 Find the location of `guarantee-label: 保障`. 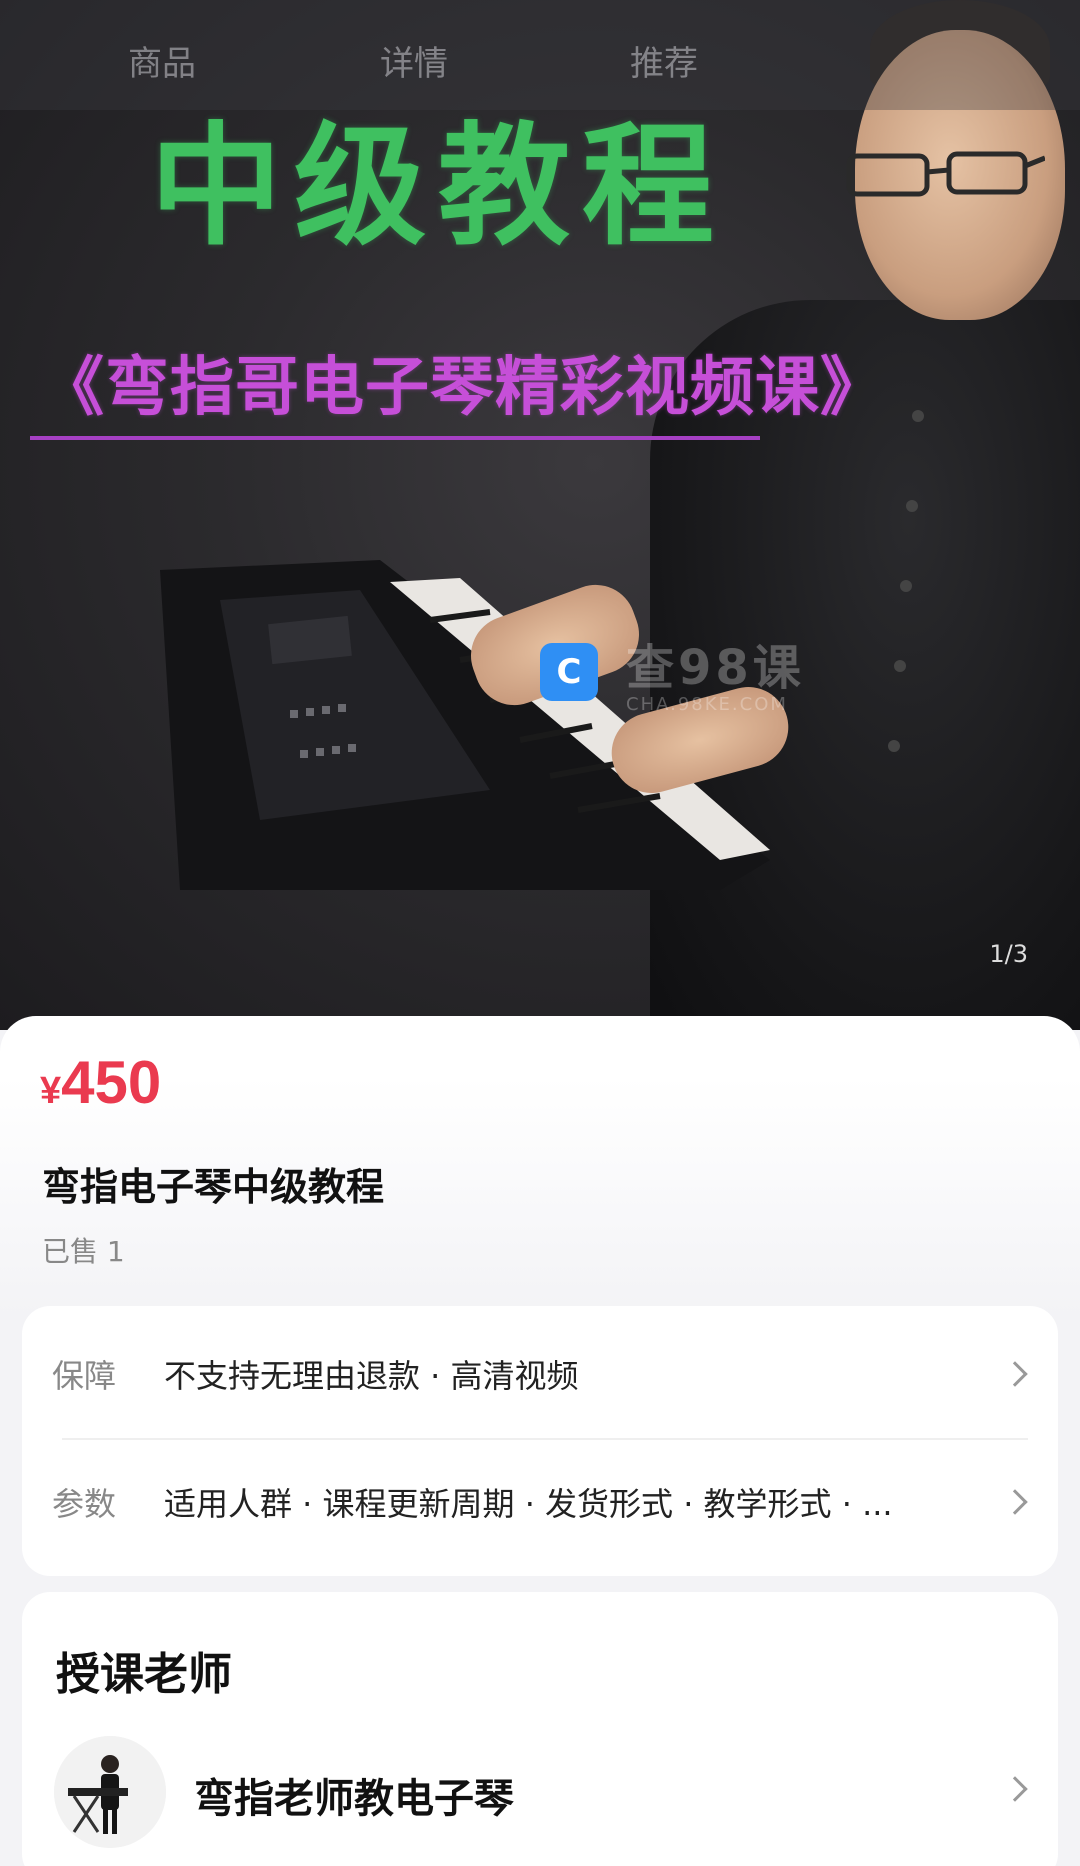

guarantee-label: 保障 is located at coordinates (84, 1376).